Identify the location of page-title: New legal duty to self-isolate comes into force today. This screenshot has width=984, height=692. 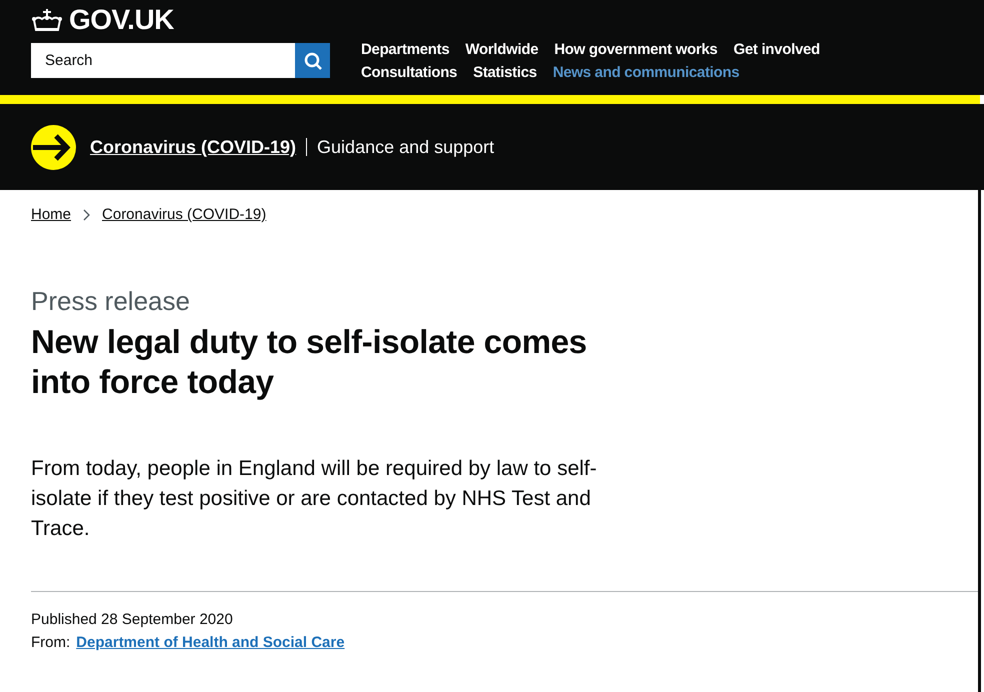
(309, 362).